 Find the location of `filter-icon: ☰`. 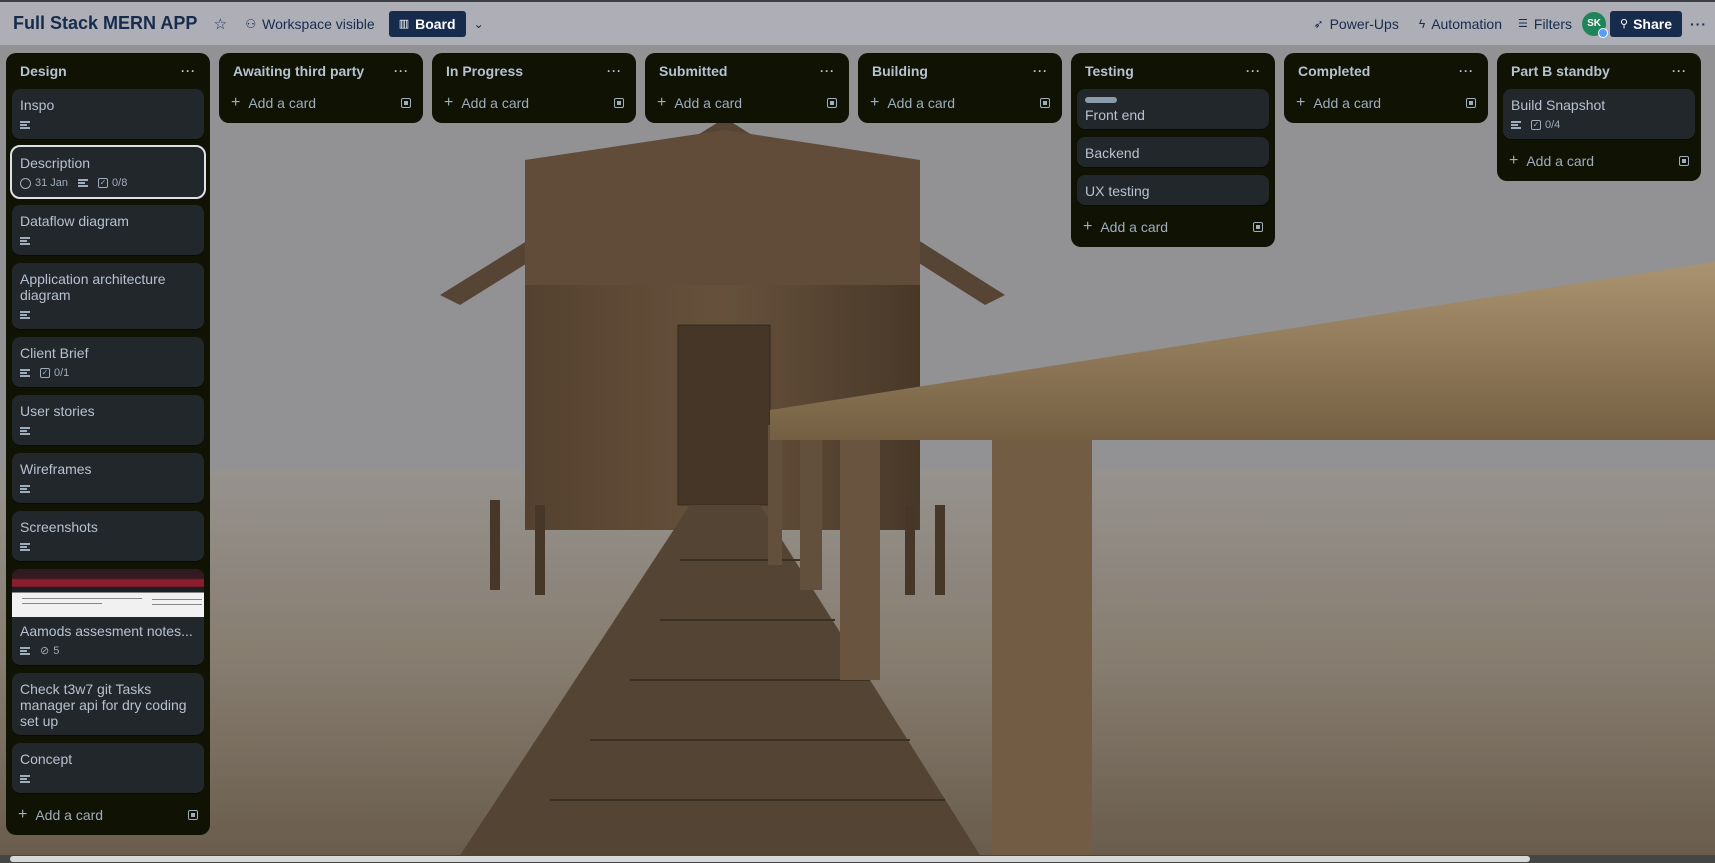

filter-icon: ☰ is located at coordinates (1523, 24).